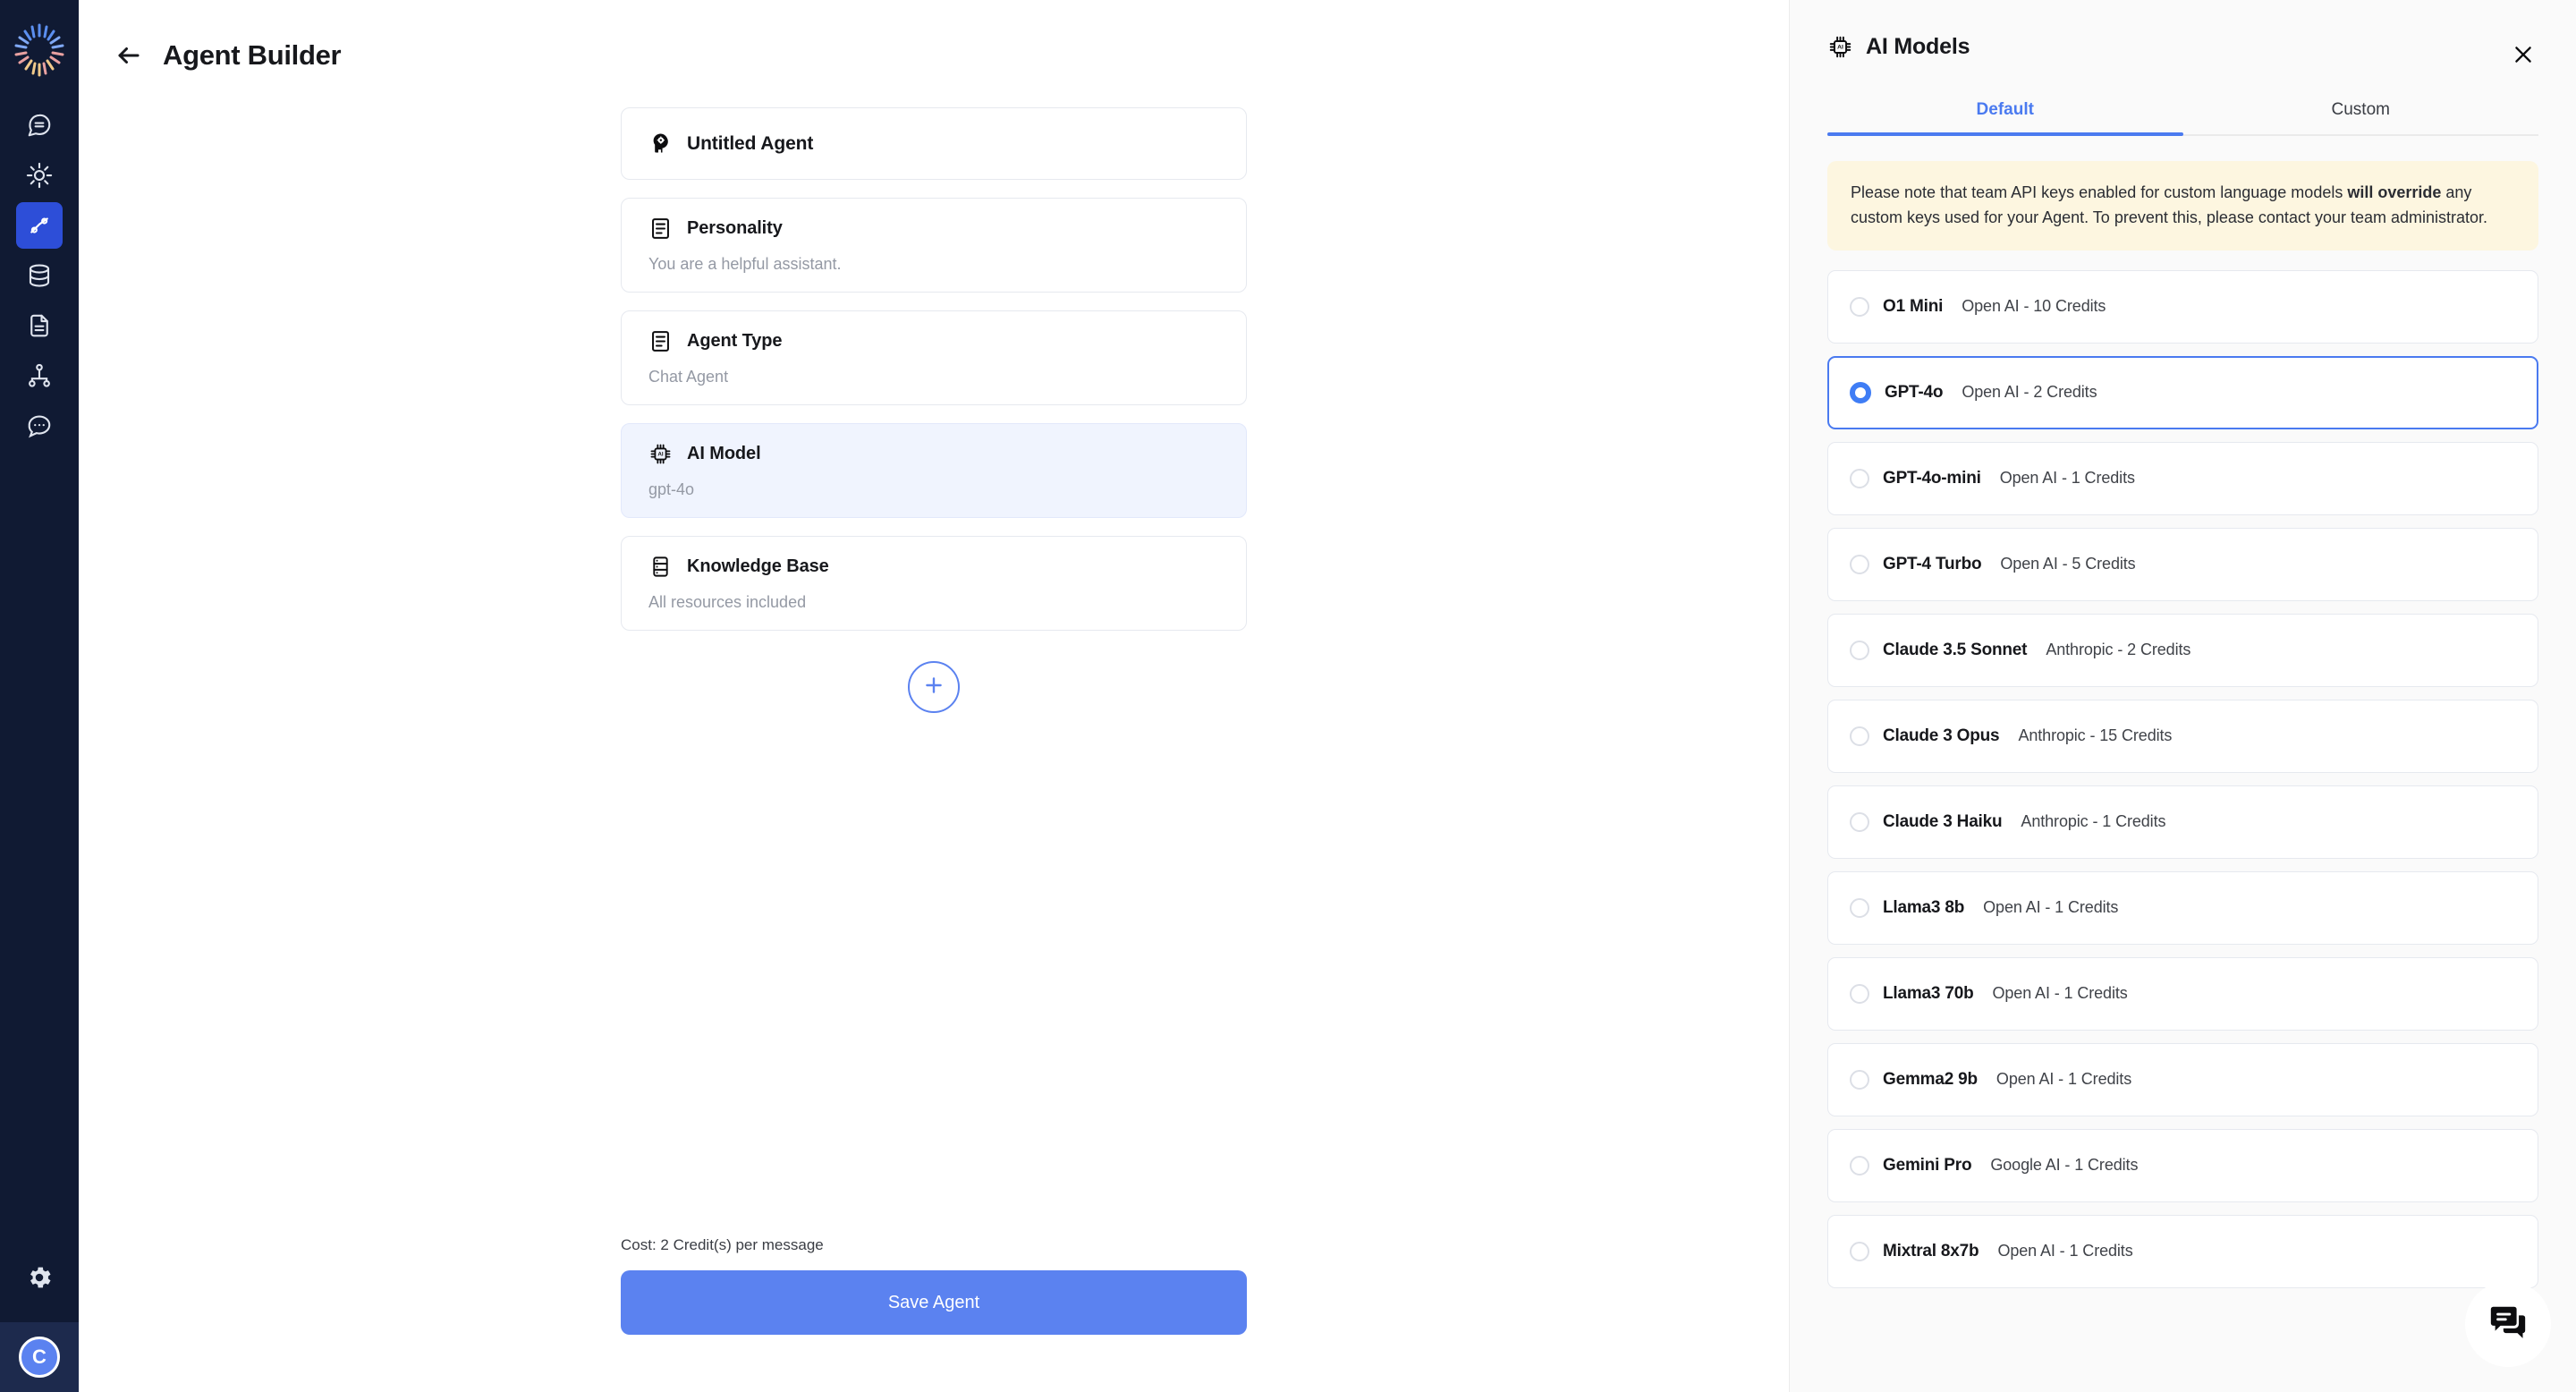  What do you see at coordinates (2361, 113) in the screenshot?
I see `tab-custom: Custom` at bounding box center [2361, 113].